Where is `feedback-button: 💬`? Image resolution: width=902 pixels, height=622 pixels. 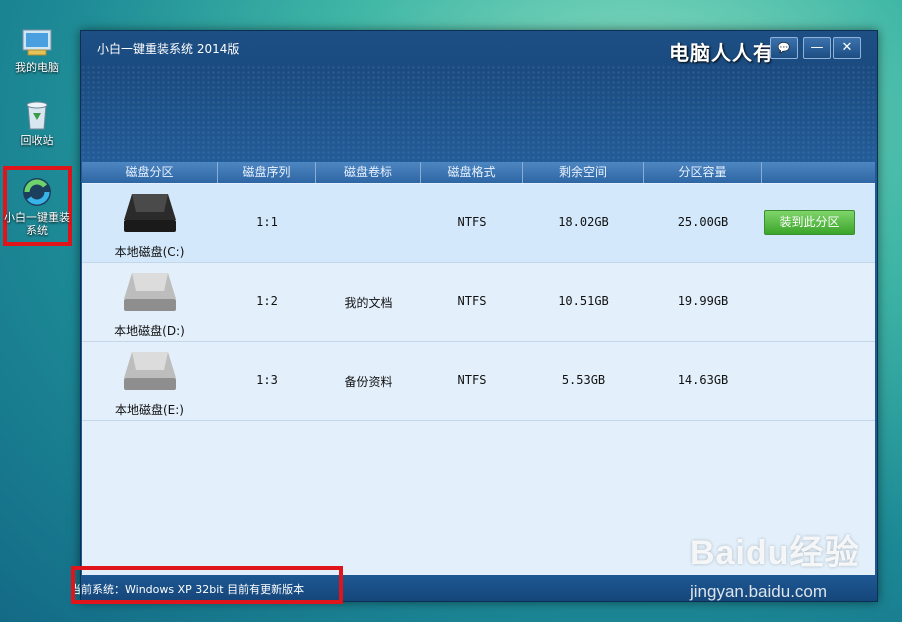 feedback-button: 💬 is located at coordinates (784, 48).